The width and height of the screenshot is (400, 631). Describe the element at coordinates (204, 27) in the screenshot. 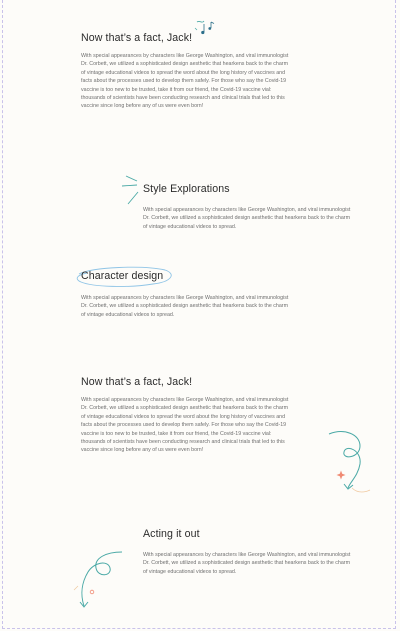

I see `music-notes-icon` at that location.